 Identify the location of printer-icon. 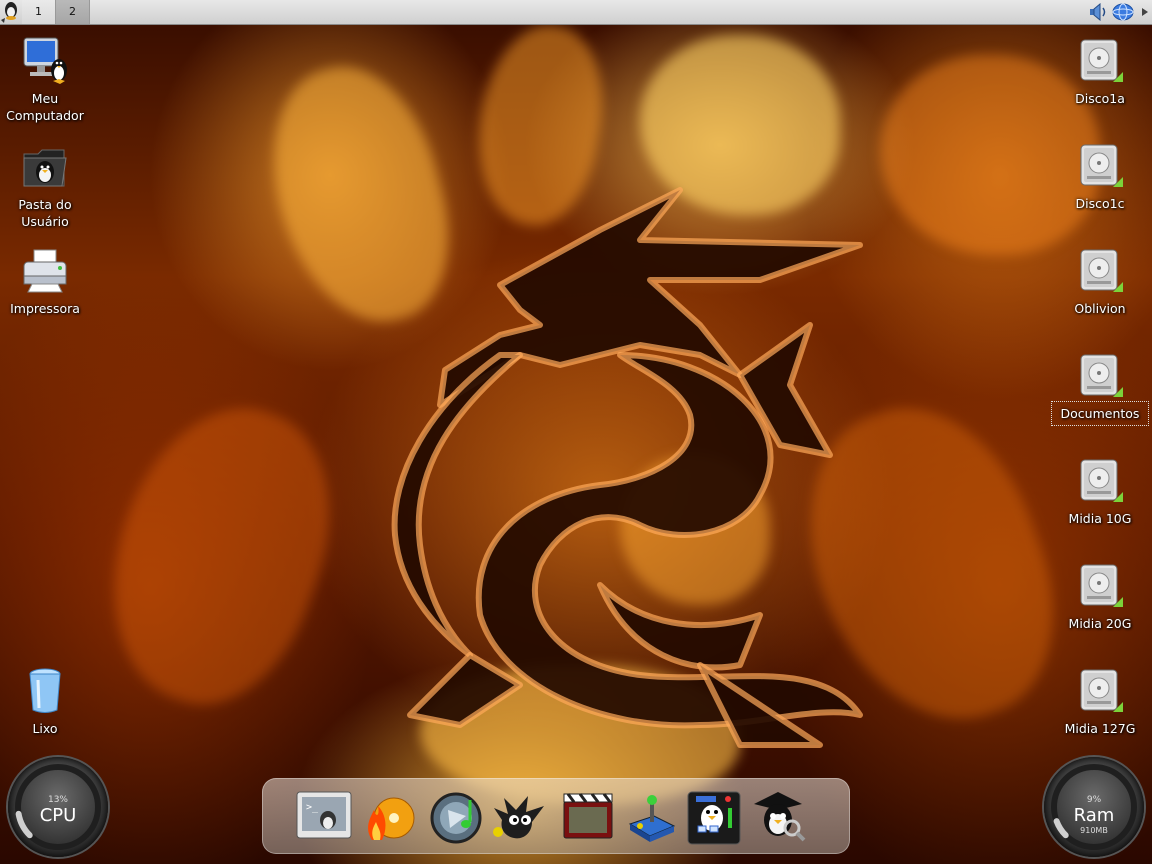
(45, 271).